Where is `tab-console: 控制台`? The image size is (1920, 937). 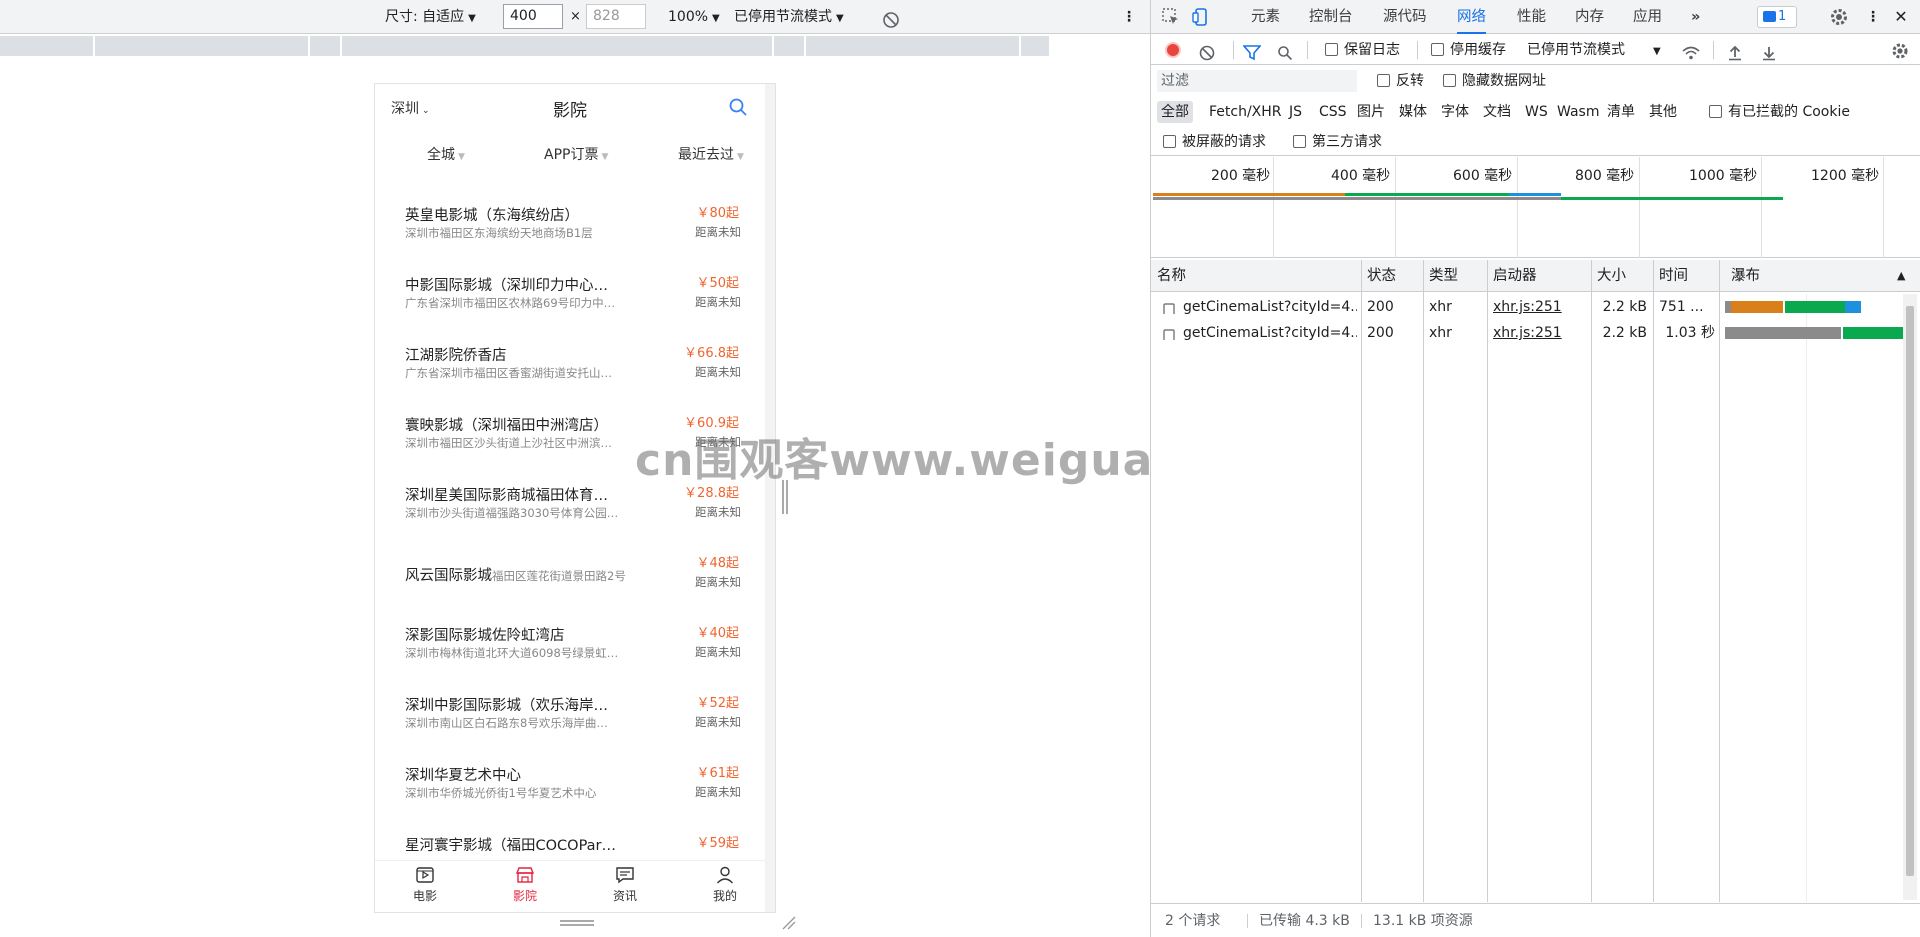
tab-console: 控制台 is located at coordinates (1331, 17).